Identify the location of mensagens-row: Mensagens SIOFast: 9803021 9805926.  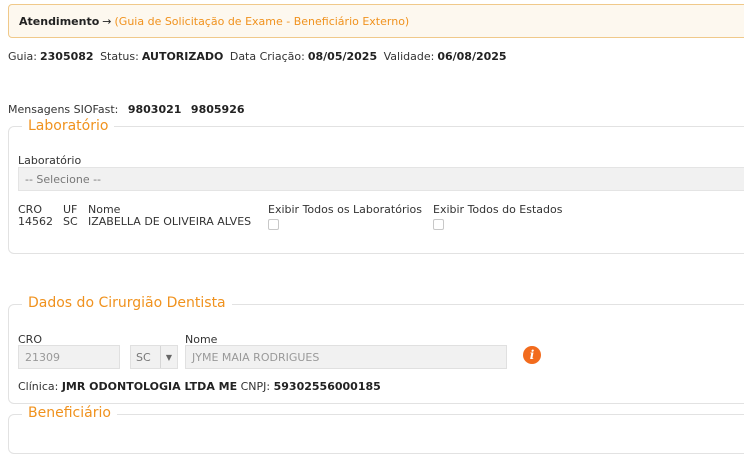
(126, 109).